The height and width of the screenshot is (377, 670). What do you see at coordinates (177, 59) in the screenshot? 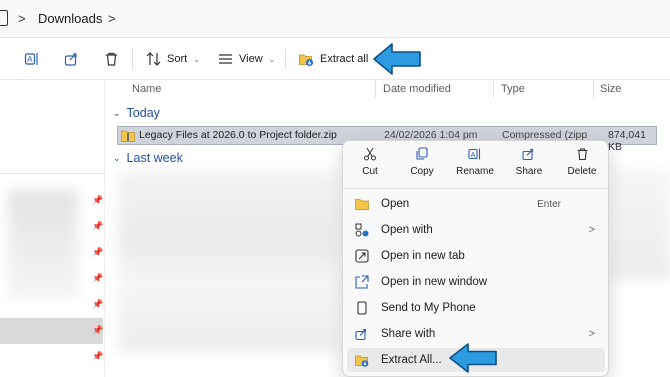
I see `sort-label: Sort` at bounding box center [177, 59].